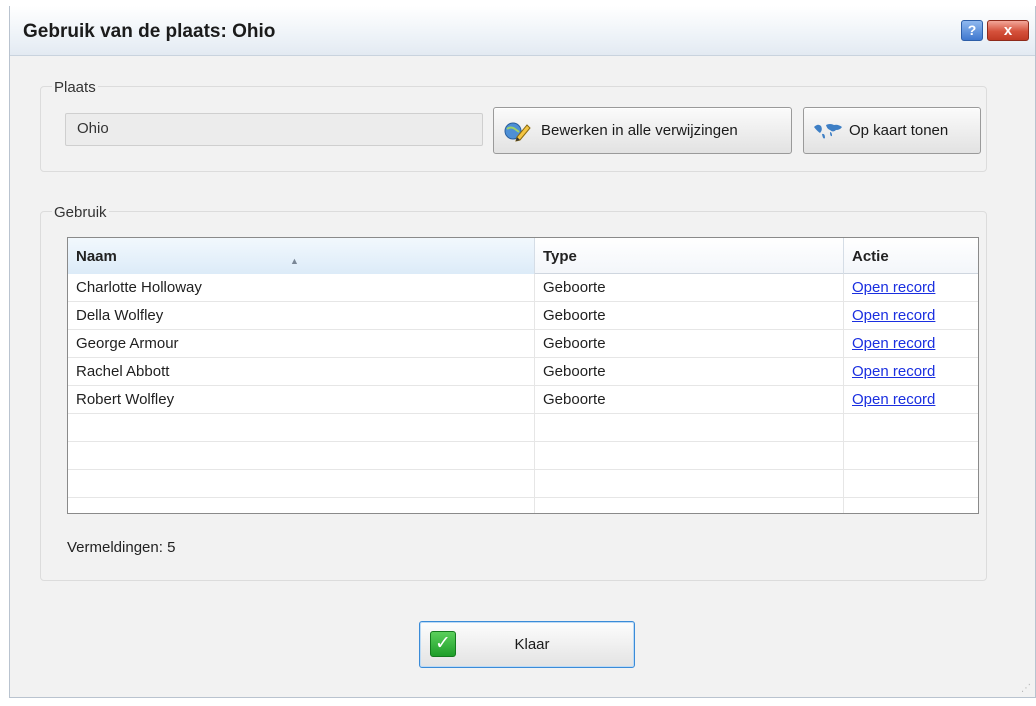 This screenshot has height=706, width=1036. What do you see at coordinates (121, 547) in the screenshot?
I see `entry-count: Vermeldingen: 5` at bounding box center [121, 547].